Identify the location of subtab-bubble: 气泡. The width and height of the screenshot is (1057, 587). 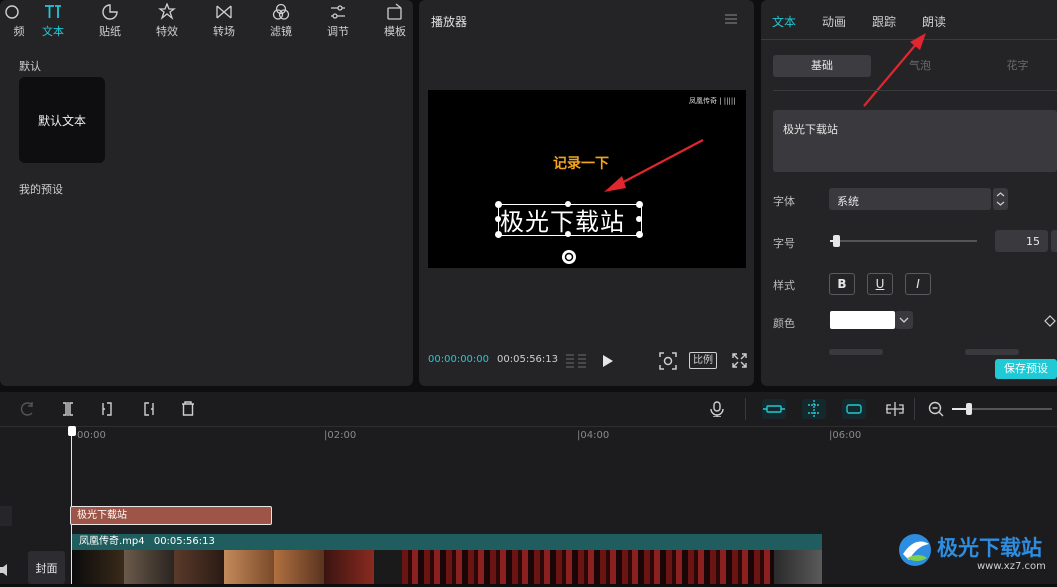
(920, 66).